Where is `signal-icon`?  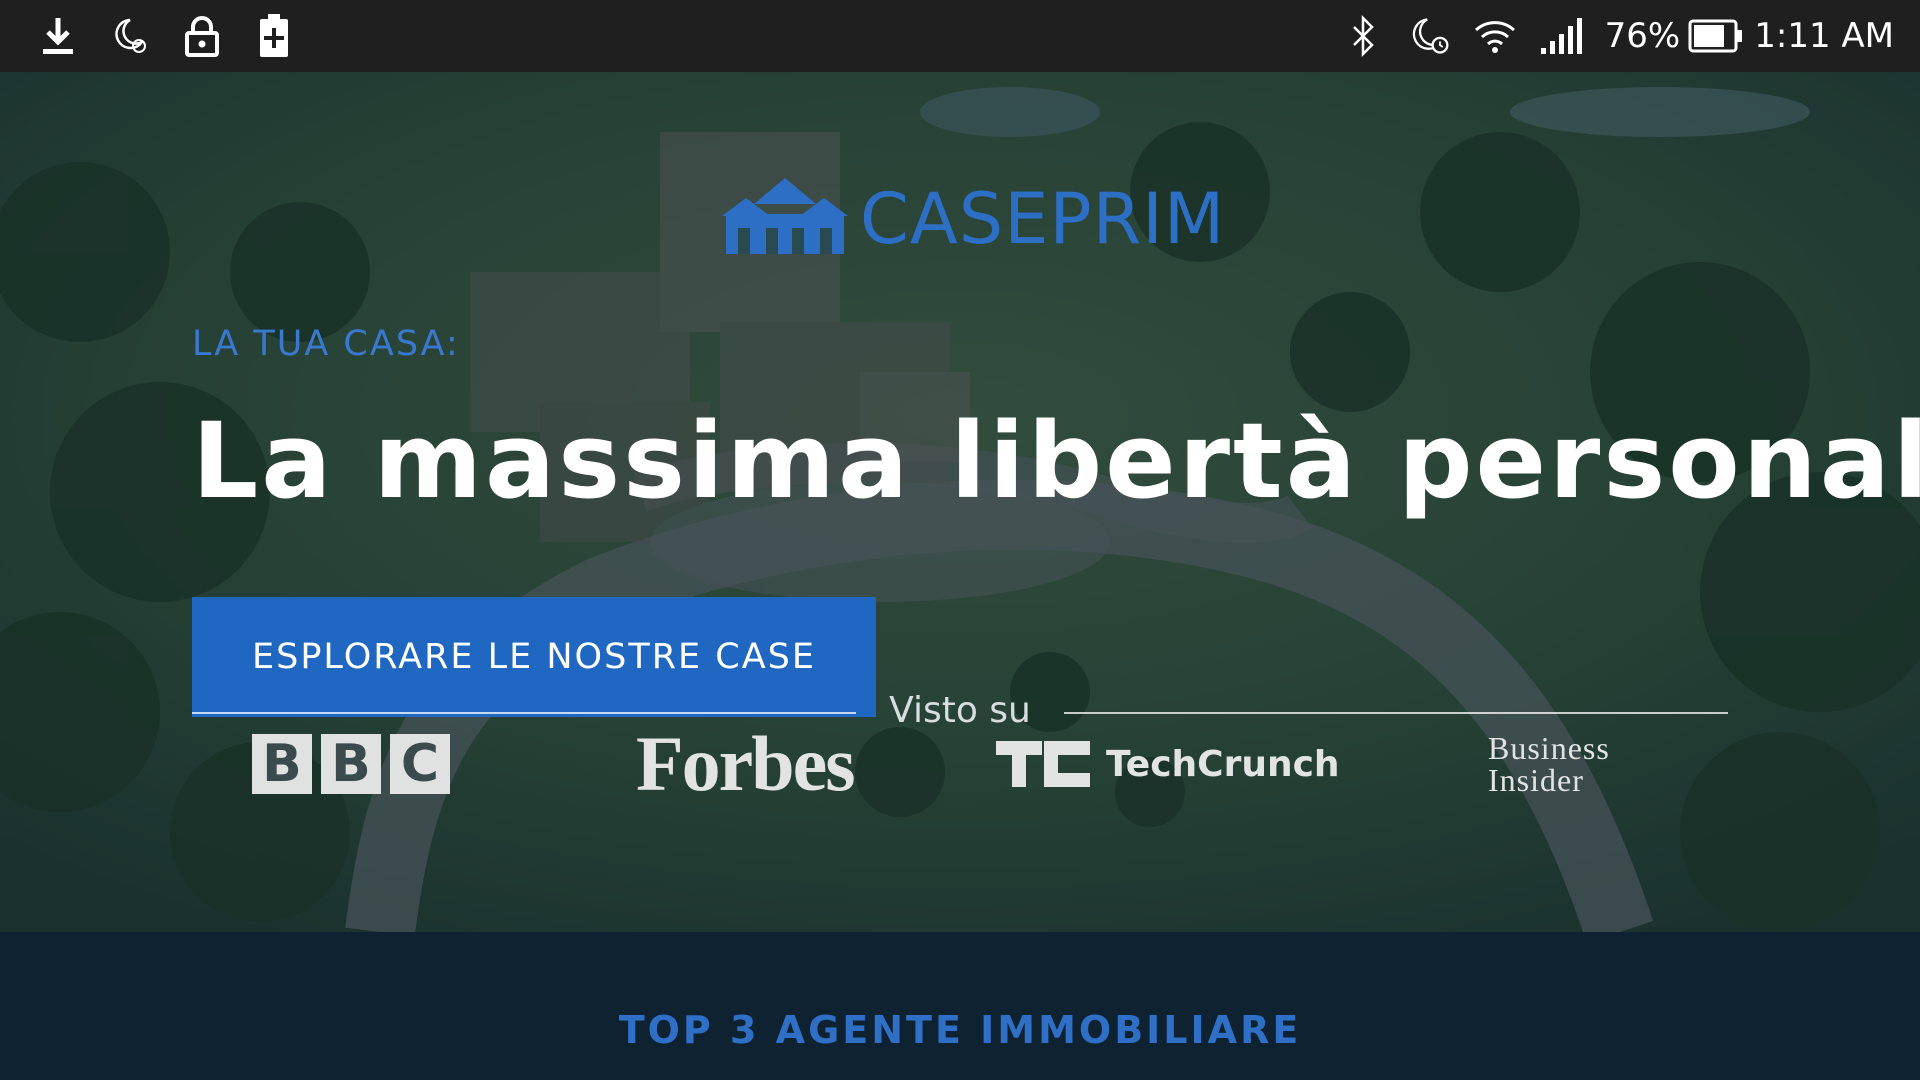
signal-icon is located at coordinates (1561, 36).